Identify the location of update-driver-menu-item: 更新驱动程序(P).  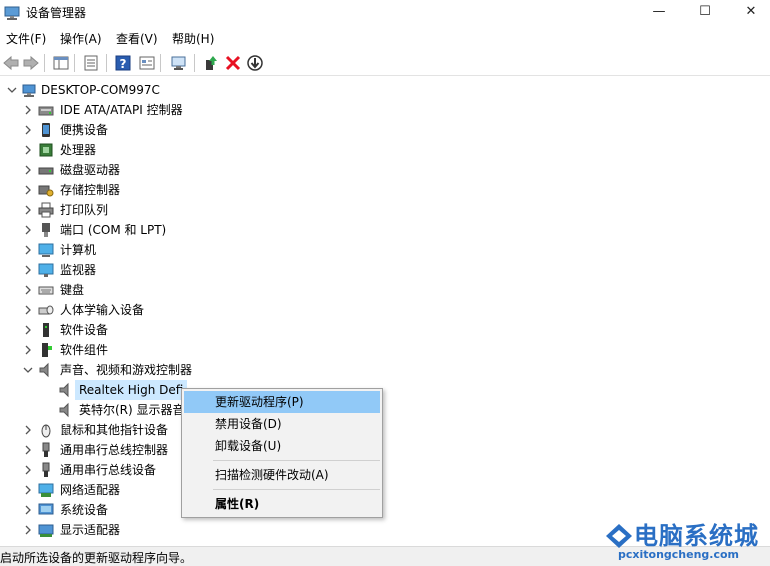
(282, 402).